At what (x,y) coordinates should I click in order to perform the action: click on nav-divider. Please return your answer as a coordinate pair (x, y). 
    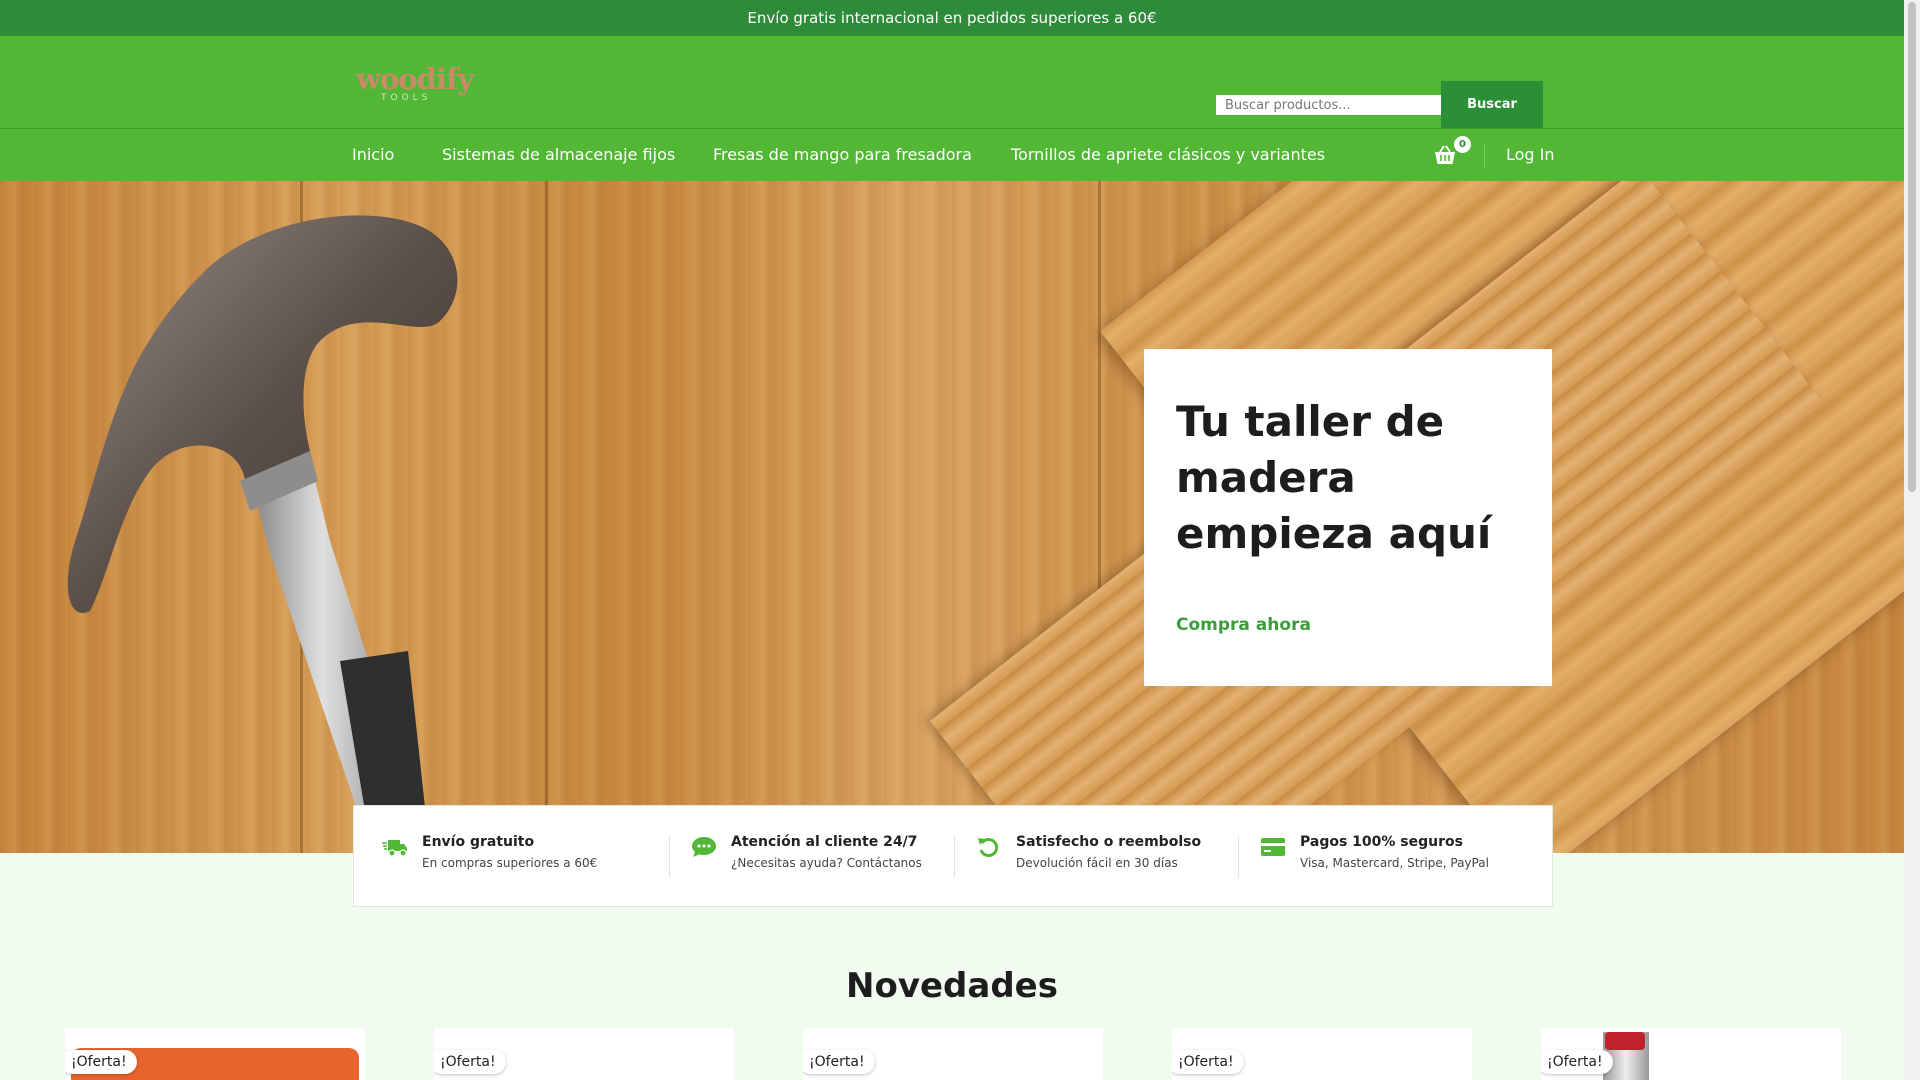
    Looking at the image, I should click on (1484, 156).